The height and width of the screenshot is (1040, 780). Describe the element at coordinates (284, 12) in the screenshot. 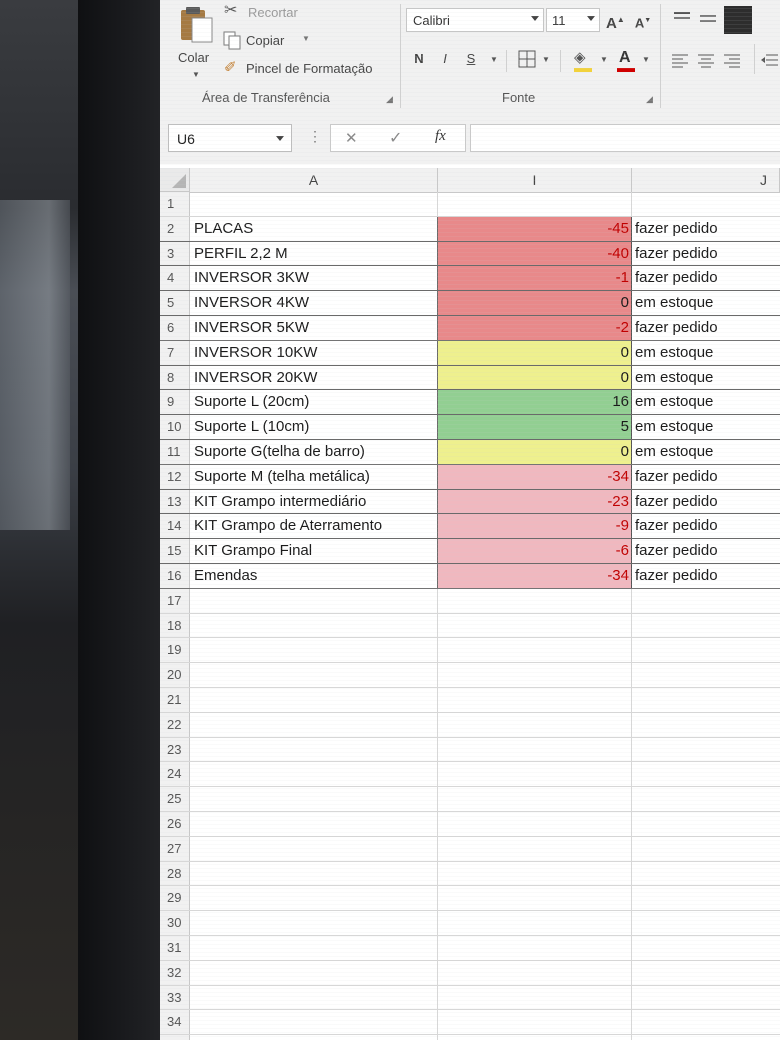

I see `cut-button: ✂ Recortar` at that location.